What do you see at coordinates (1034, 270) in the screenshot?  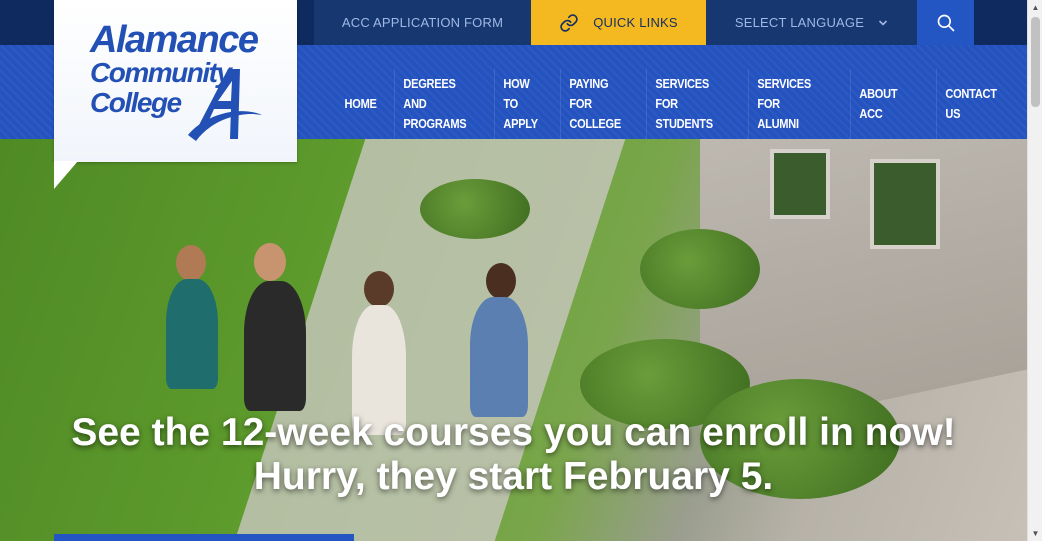 I see `page-scrollbar: ▲ ▼` at bounding box center [1034, 270].